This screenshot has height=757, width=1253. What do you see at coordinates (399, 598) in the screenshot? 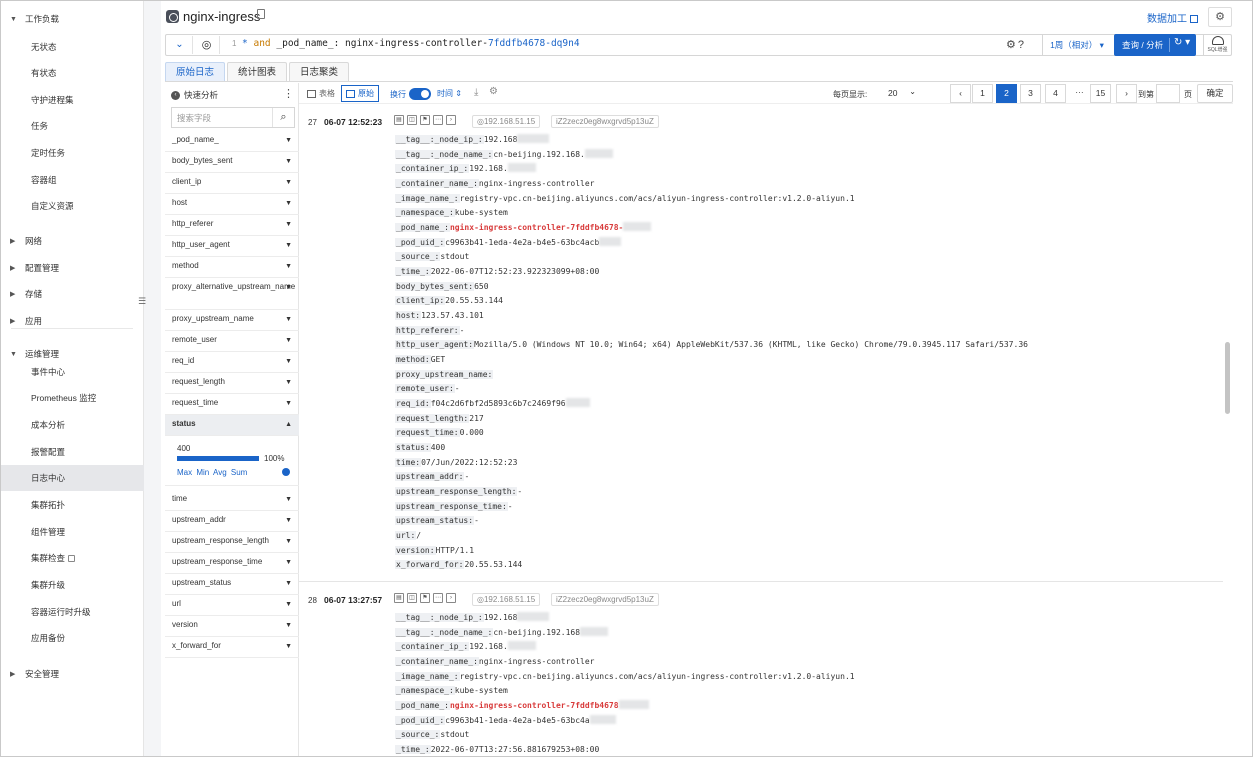
I see `copy-icon: ▤` at bounding box center [399, 598].